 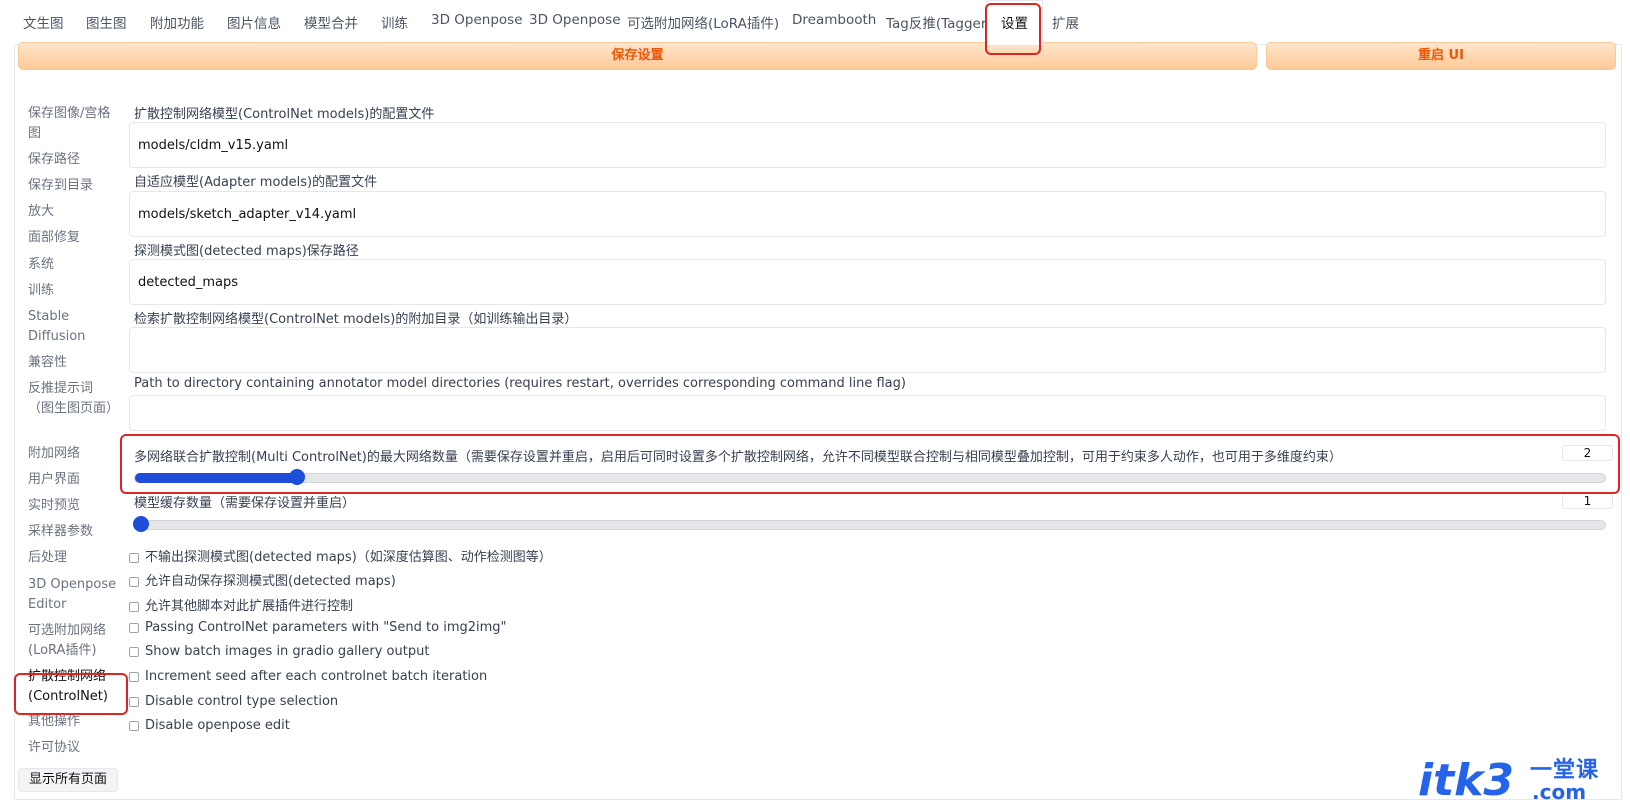 What do you see at coordinates (1587, 501) in the screenshot?
I see `model-cache-number: 1` at bounding box center [1587, 501].